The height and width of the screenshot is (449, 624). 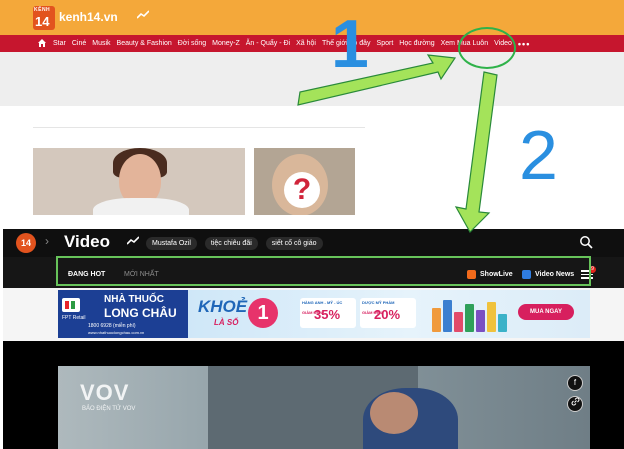 I want to click on logo-number: 14, so click(x=42, y=21).